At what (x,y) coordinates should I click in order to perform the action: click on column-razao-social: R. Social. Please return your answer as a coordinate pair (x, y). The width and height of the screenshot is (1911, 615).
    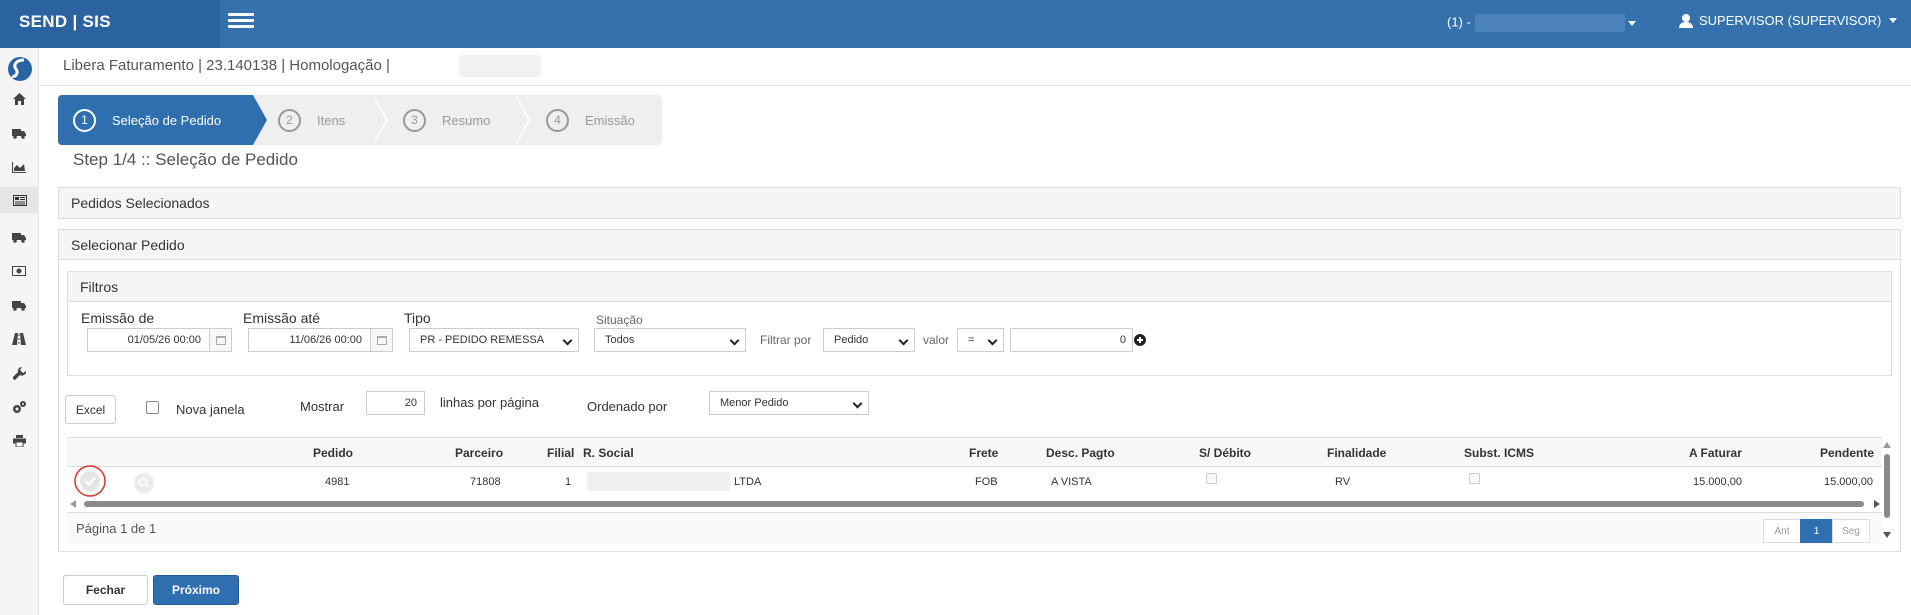
    Looking at the image, I should click on (608, 453).